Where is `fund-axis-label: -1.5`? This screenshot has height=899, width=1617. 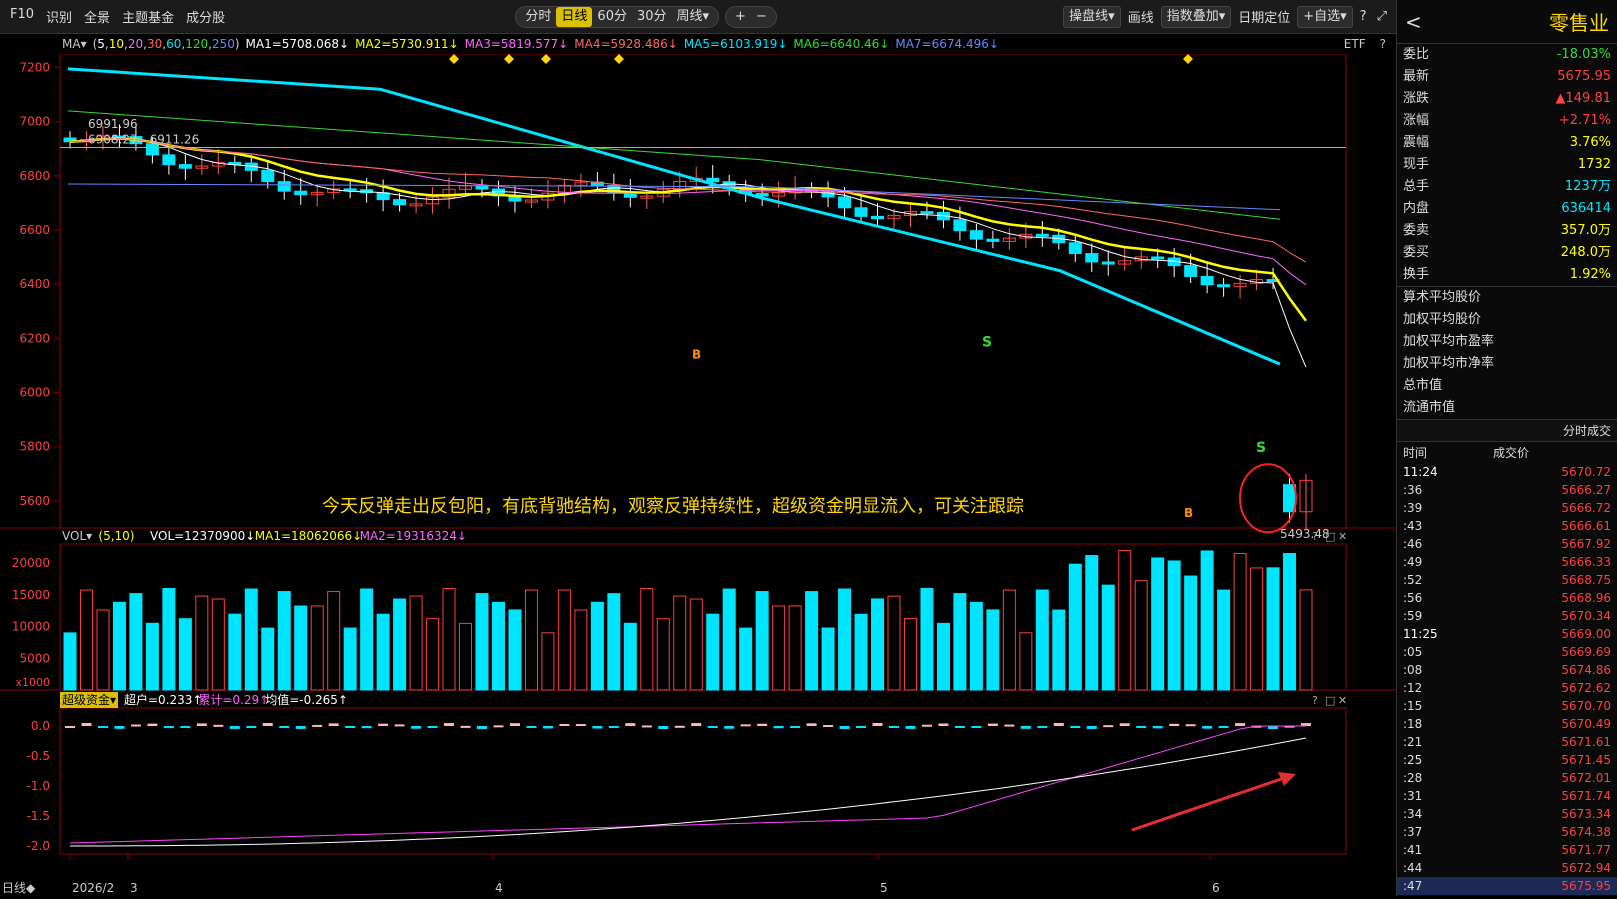
fund-axis-label: -1.5 is located at coordinates (38, 816).